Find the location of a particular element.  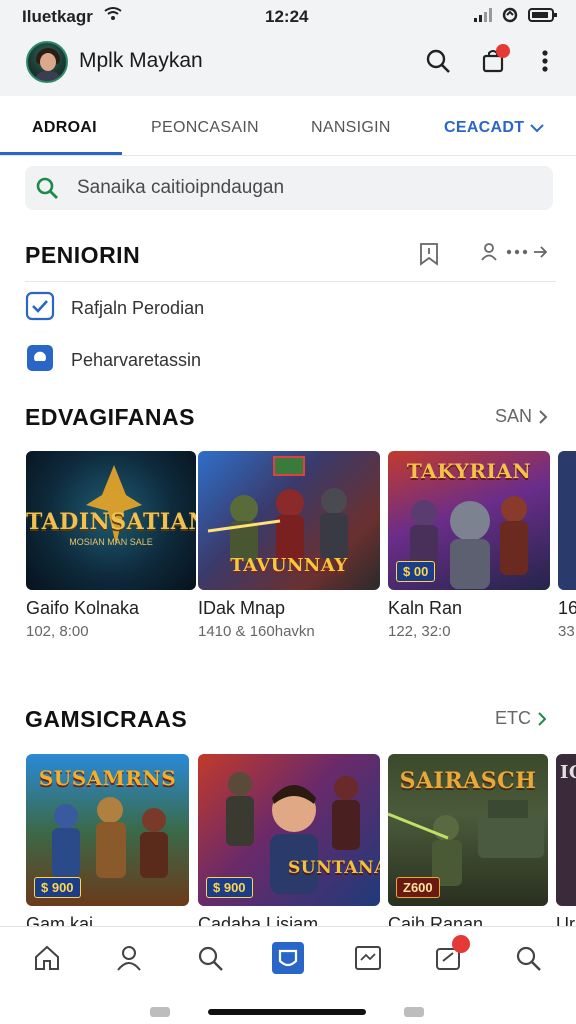

list-item: Peharvaretassin is located at coordinates (113, 360).